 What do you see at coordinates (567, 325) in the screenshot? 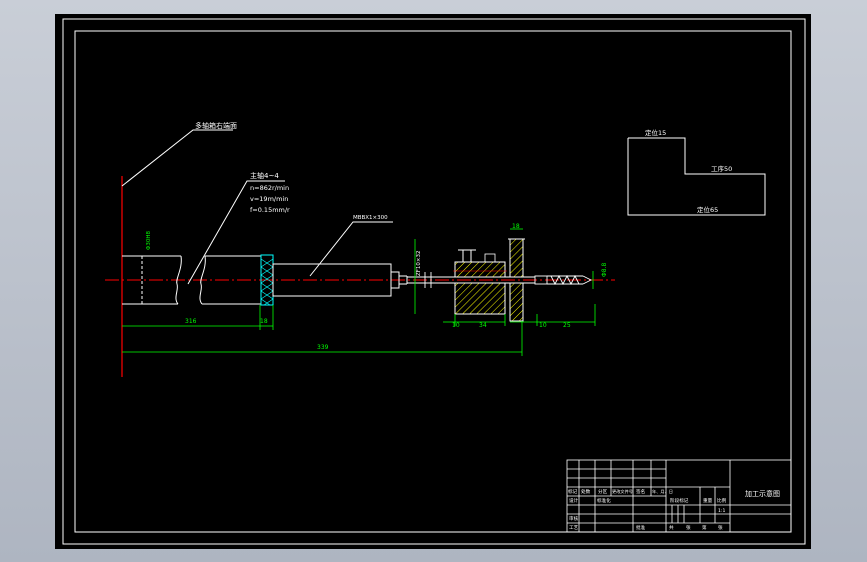
I see `dim-25: 25` at bounding box center [567, 325].